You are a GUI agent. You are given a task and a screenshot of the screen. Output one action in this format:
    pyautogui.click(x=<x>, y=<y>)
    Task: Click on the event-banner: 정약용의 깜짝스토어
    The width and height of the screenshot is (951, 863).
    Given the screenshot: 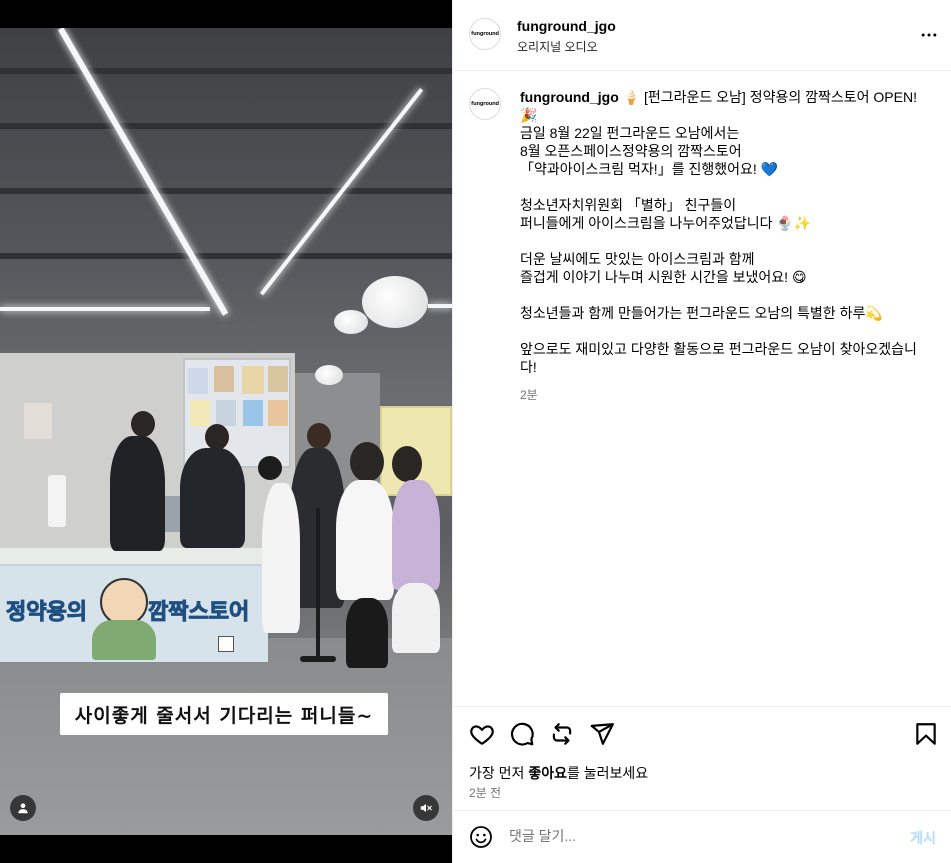 What is the action you would take?
    pyautogui.click(x=134, y=613)
    